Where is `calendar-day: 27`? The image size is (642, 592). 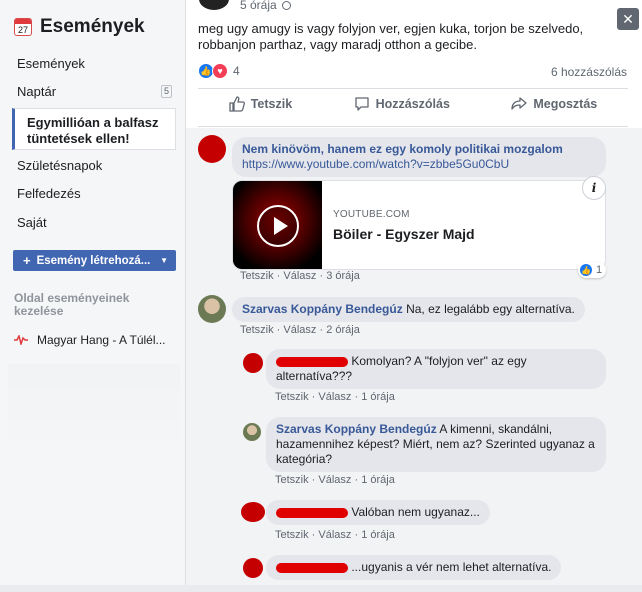
calendar-day: 27 is located at coordinates (22, 30).